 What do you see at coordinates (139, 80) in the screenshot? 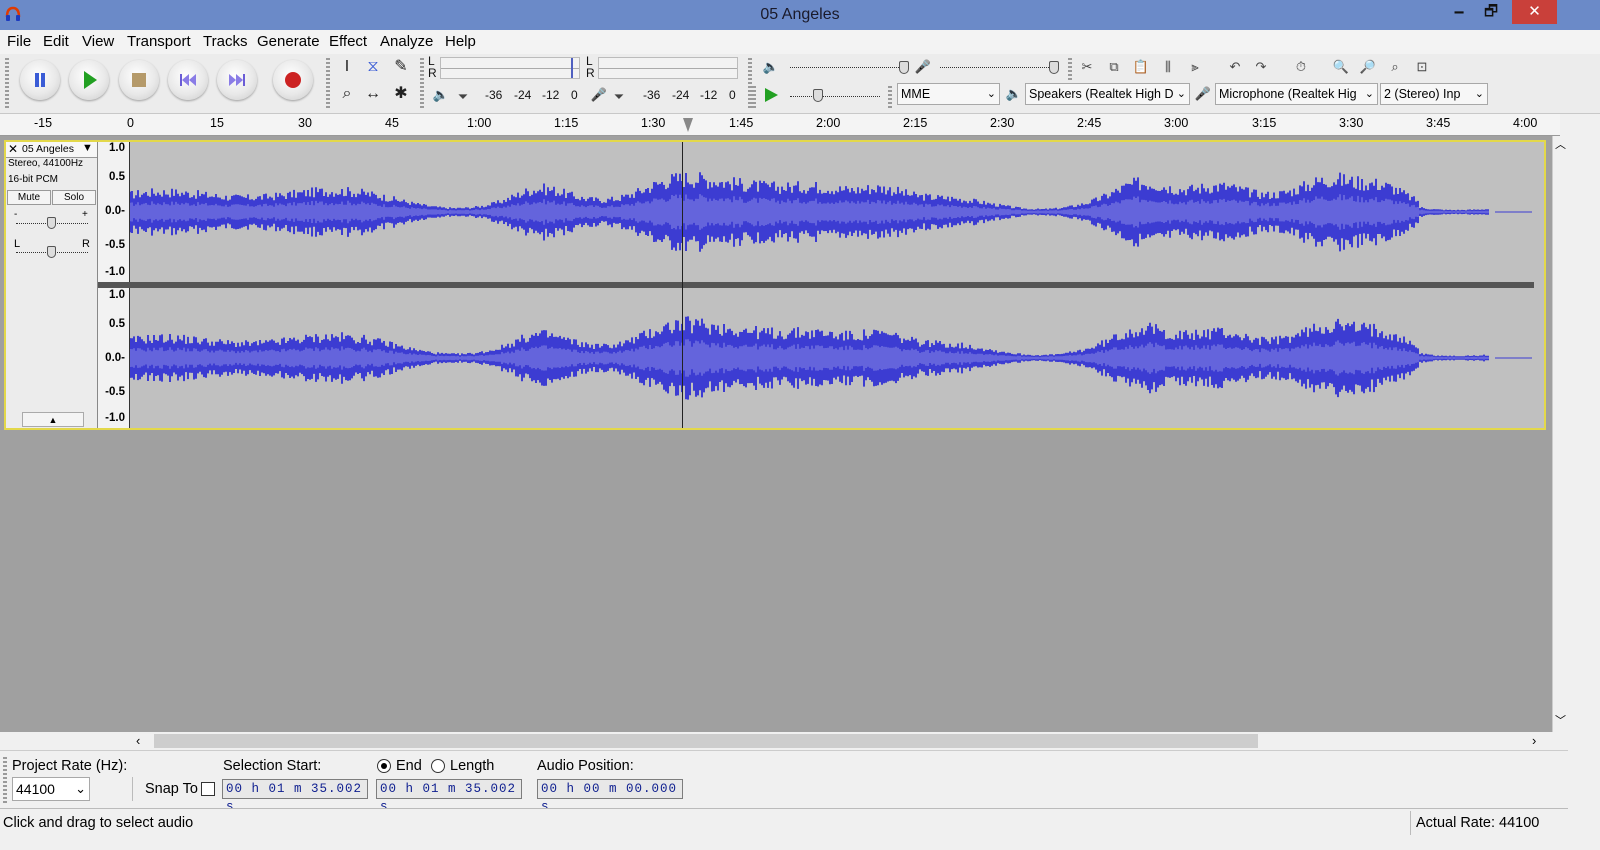
I see `stop-button` at bounding box center [139, 80].